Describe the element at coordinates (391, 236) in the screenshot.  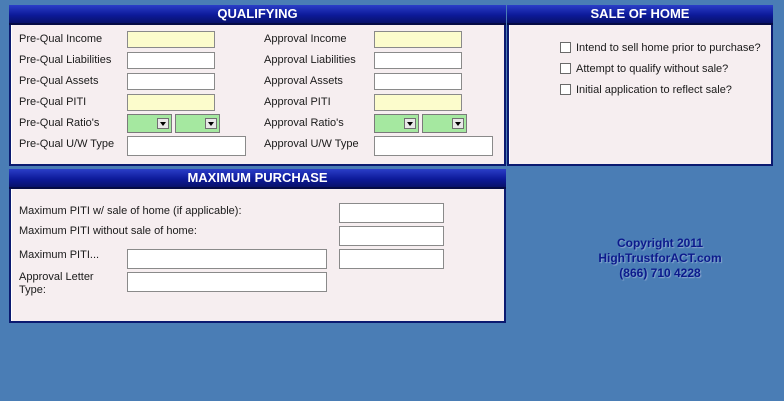
I see `max-piti-without-sale-input` at that location.